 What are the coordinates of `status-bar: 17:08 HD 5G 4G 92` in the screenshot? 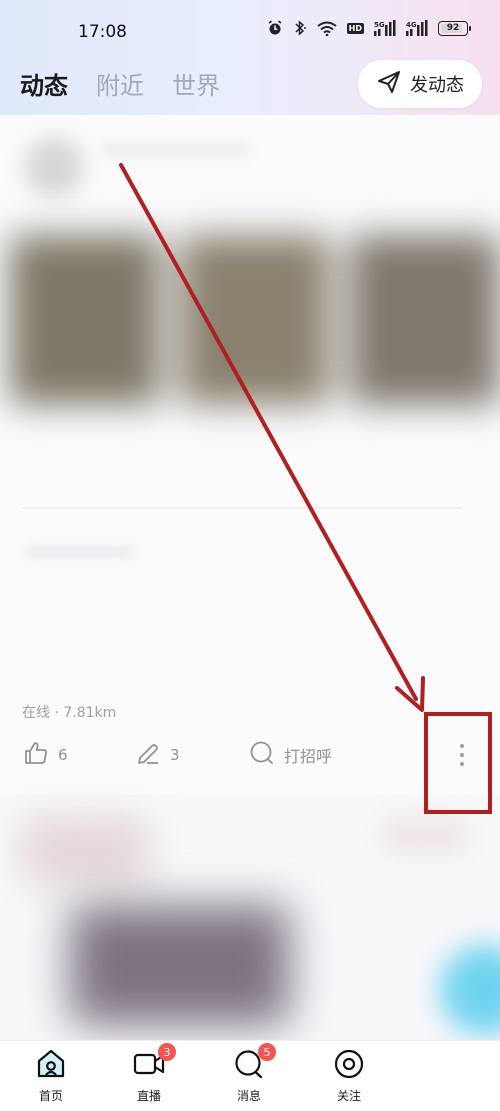 It's located at (250, 31).